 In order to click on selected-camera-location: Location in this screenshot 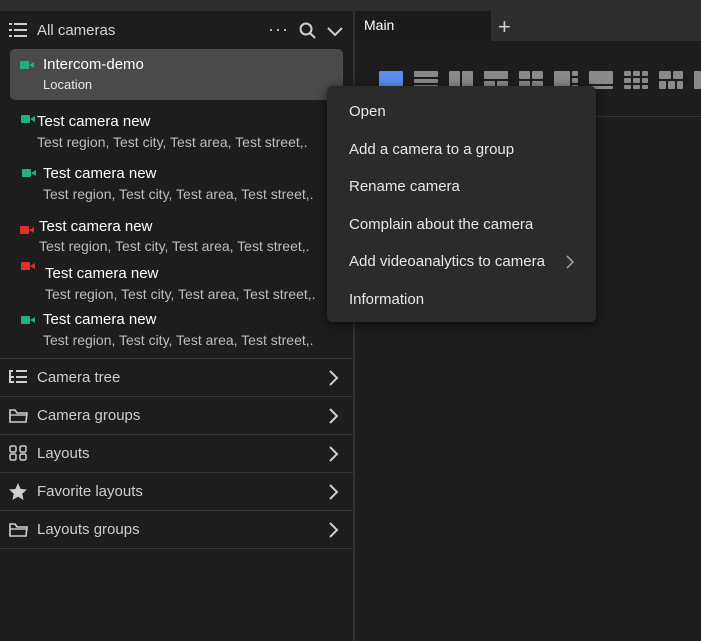, I will do `click(68, 84)`.